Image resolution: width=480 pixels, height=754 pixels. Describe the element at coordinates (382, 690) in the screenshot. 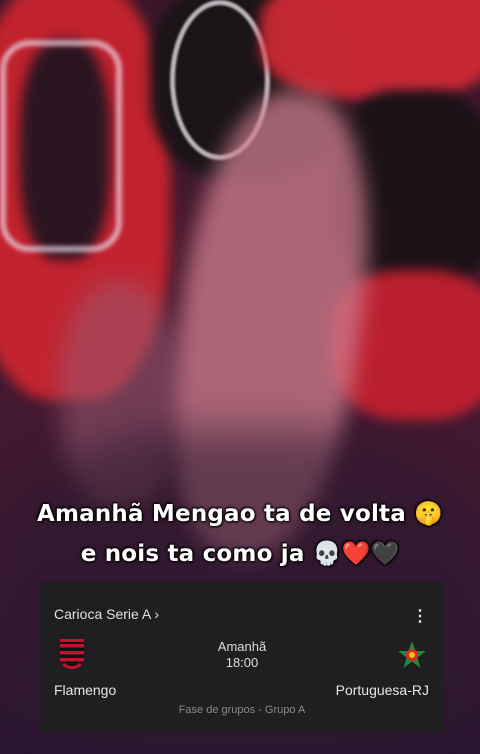

I see `away-team-name: Portuguesa-RJ` at that location.